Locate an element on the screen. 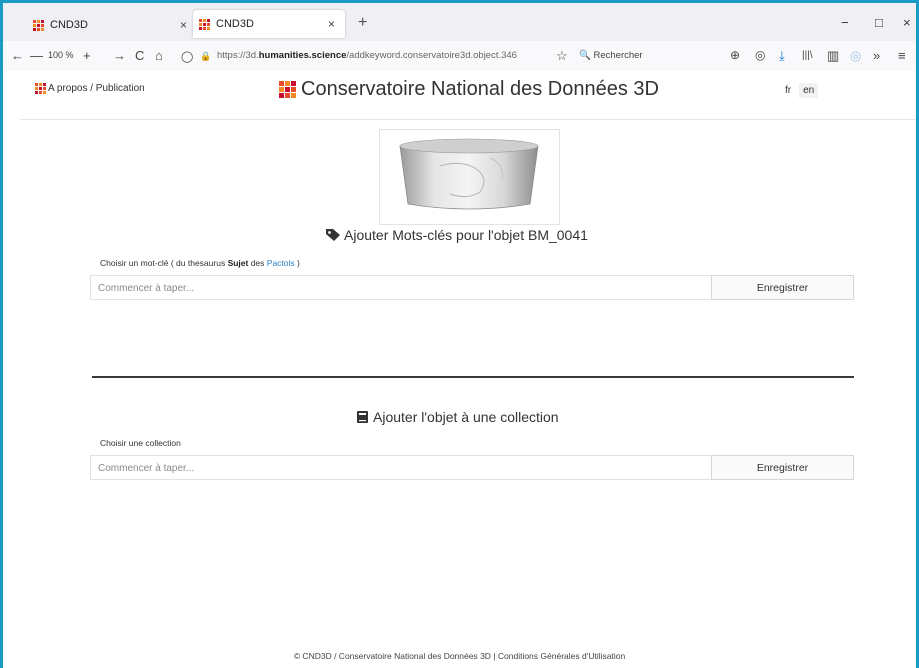 The height and width of the screenshot is (668, 919). tab-strip: CND3D × CND3D × + − □ × is located at coordinates (459, 22).